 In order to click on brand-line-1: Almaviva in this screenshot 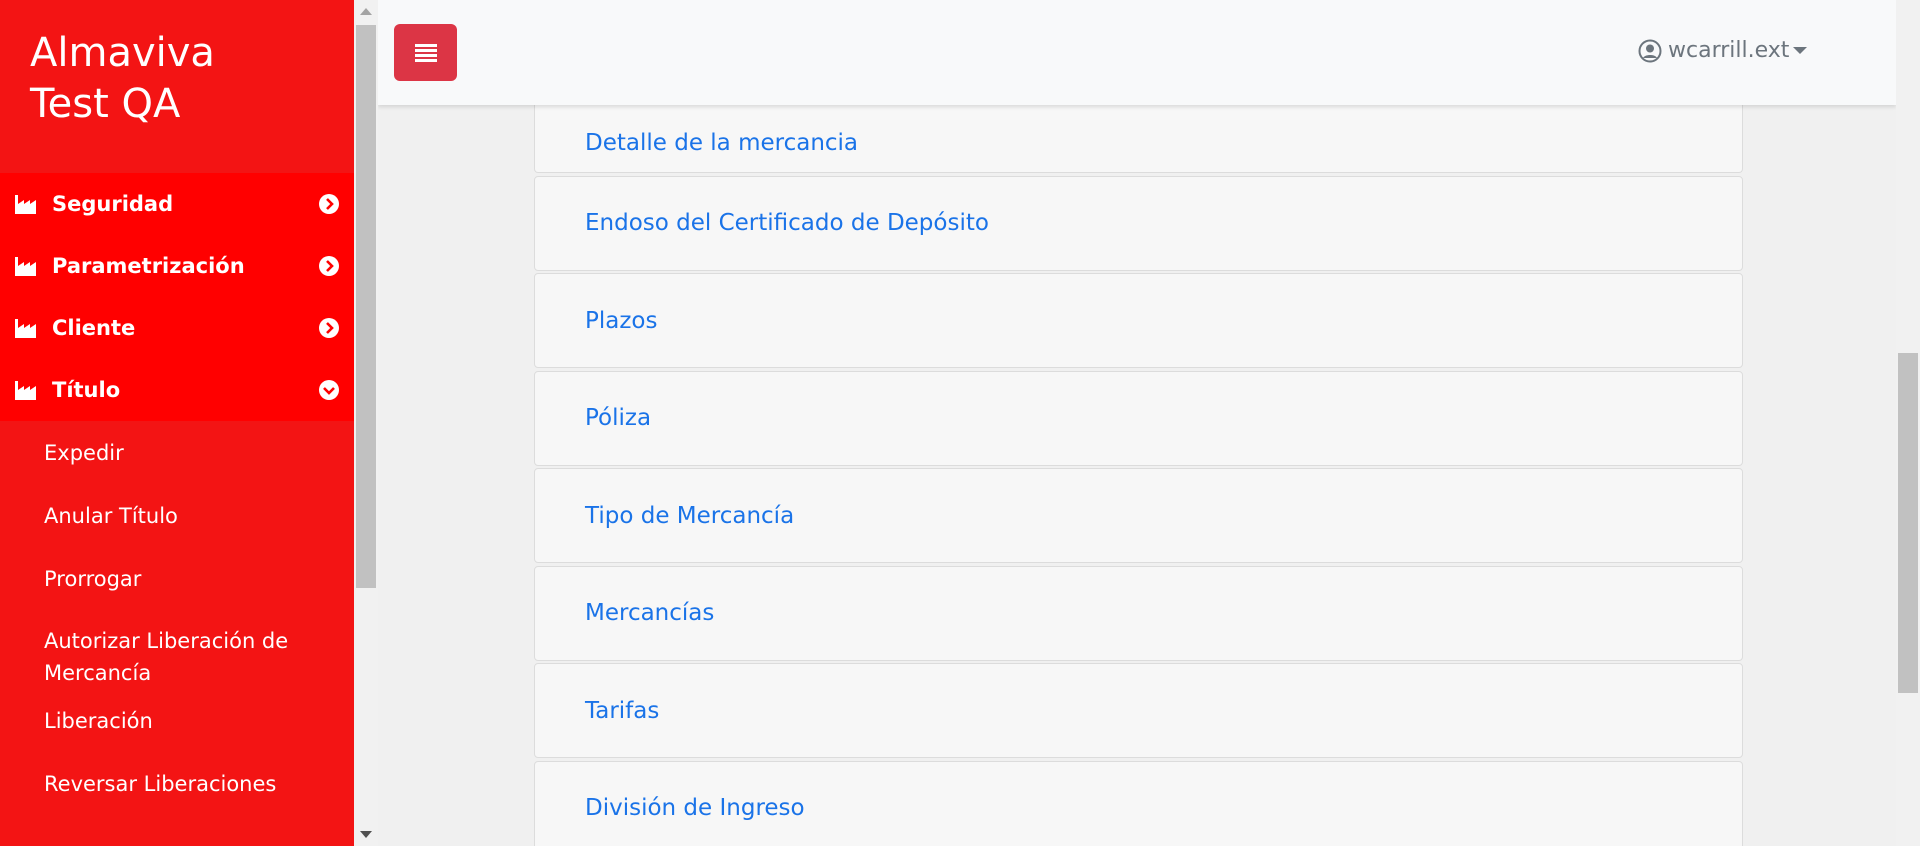, I will do `click(122, 53)`.